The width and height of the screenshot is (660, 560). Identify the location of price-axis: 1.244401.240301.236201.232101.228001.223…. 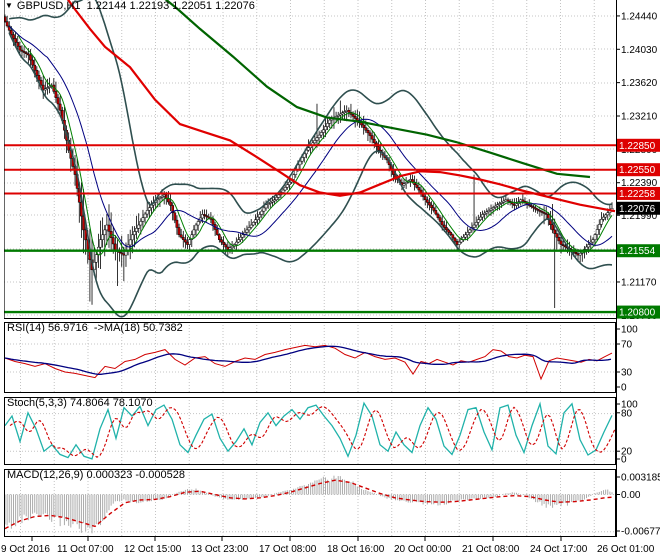
(638, 274).